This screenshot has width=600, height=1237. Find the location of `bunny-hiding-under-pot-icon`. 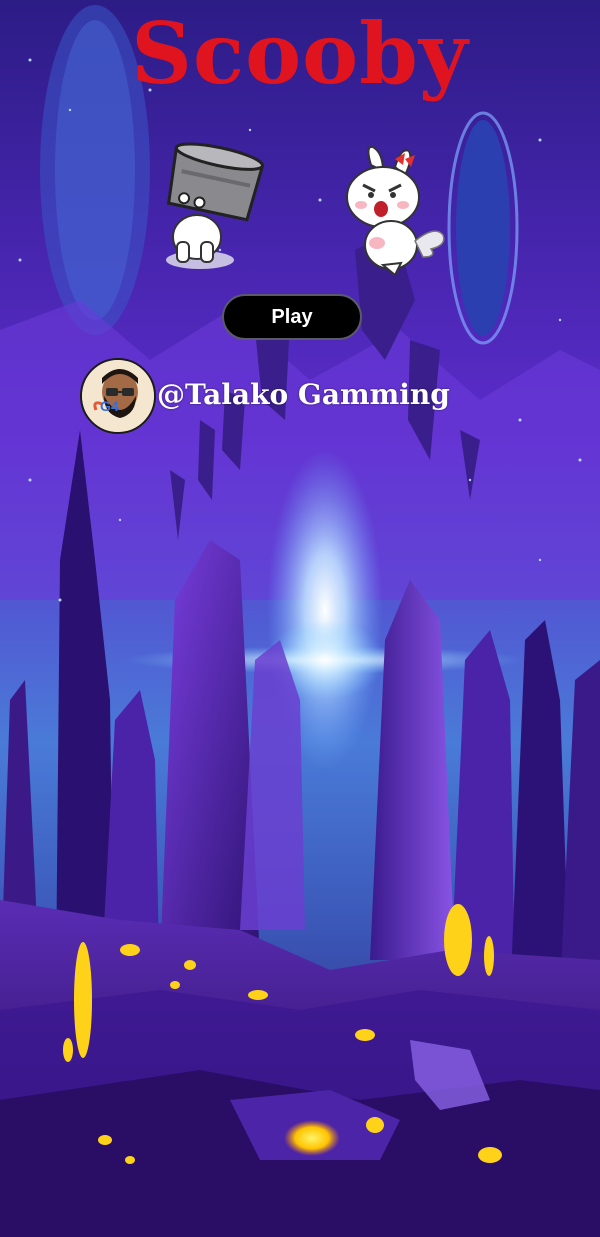

bunny-hiding-under-pot-icon is located at coordinates (215, 205).